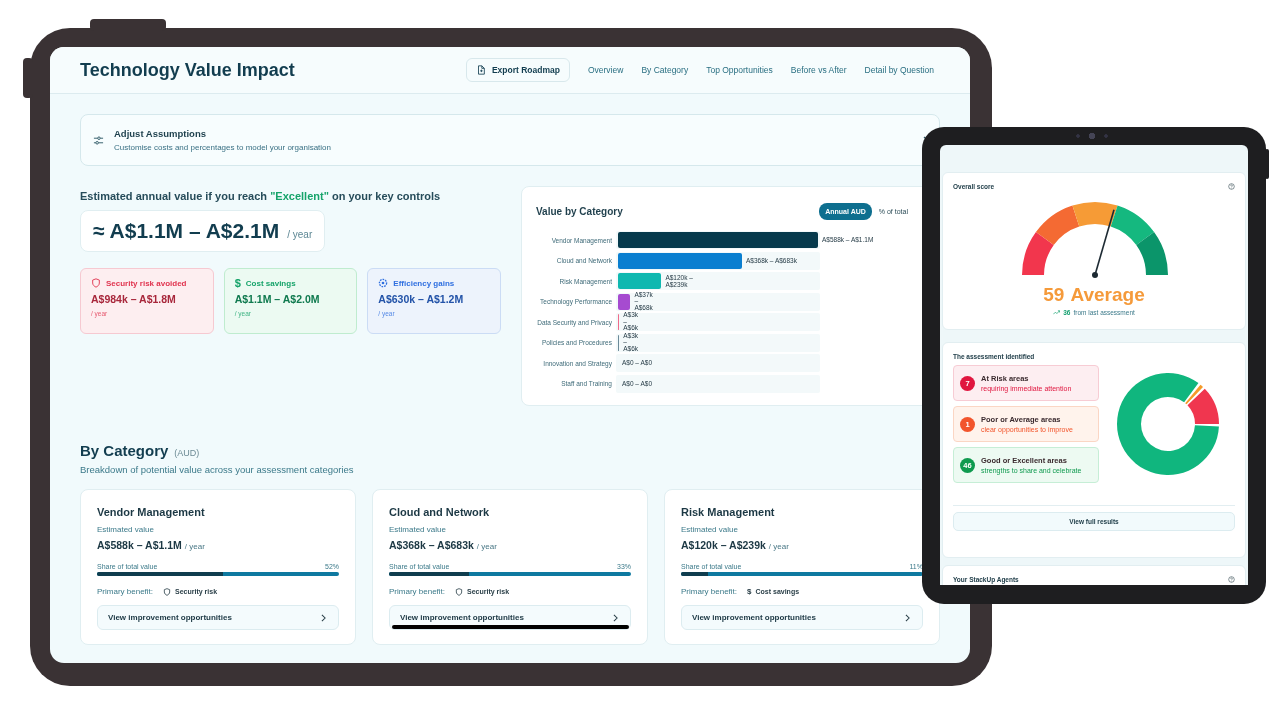 The width and height of the screenshot is (1280, 720). I want to click on card-title: Vendor Management, so click(151, 512).